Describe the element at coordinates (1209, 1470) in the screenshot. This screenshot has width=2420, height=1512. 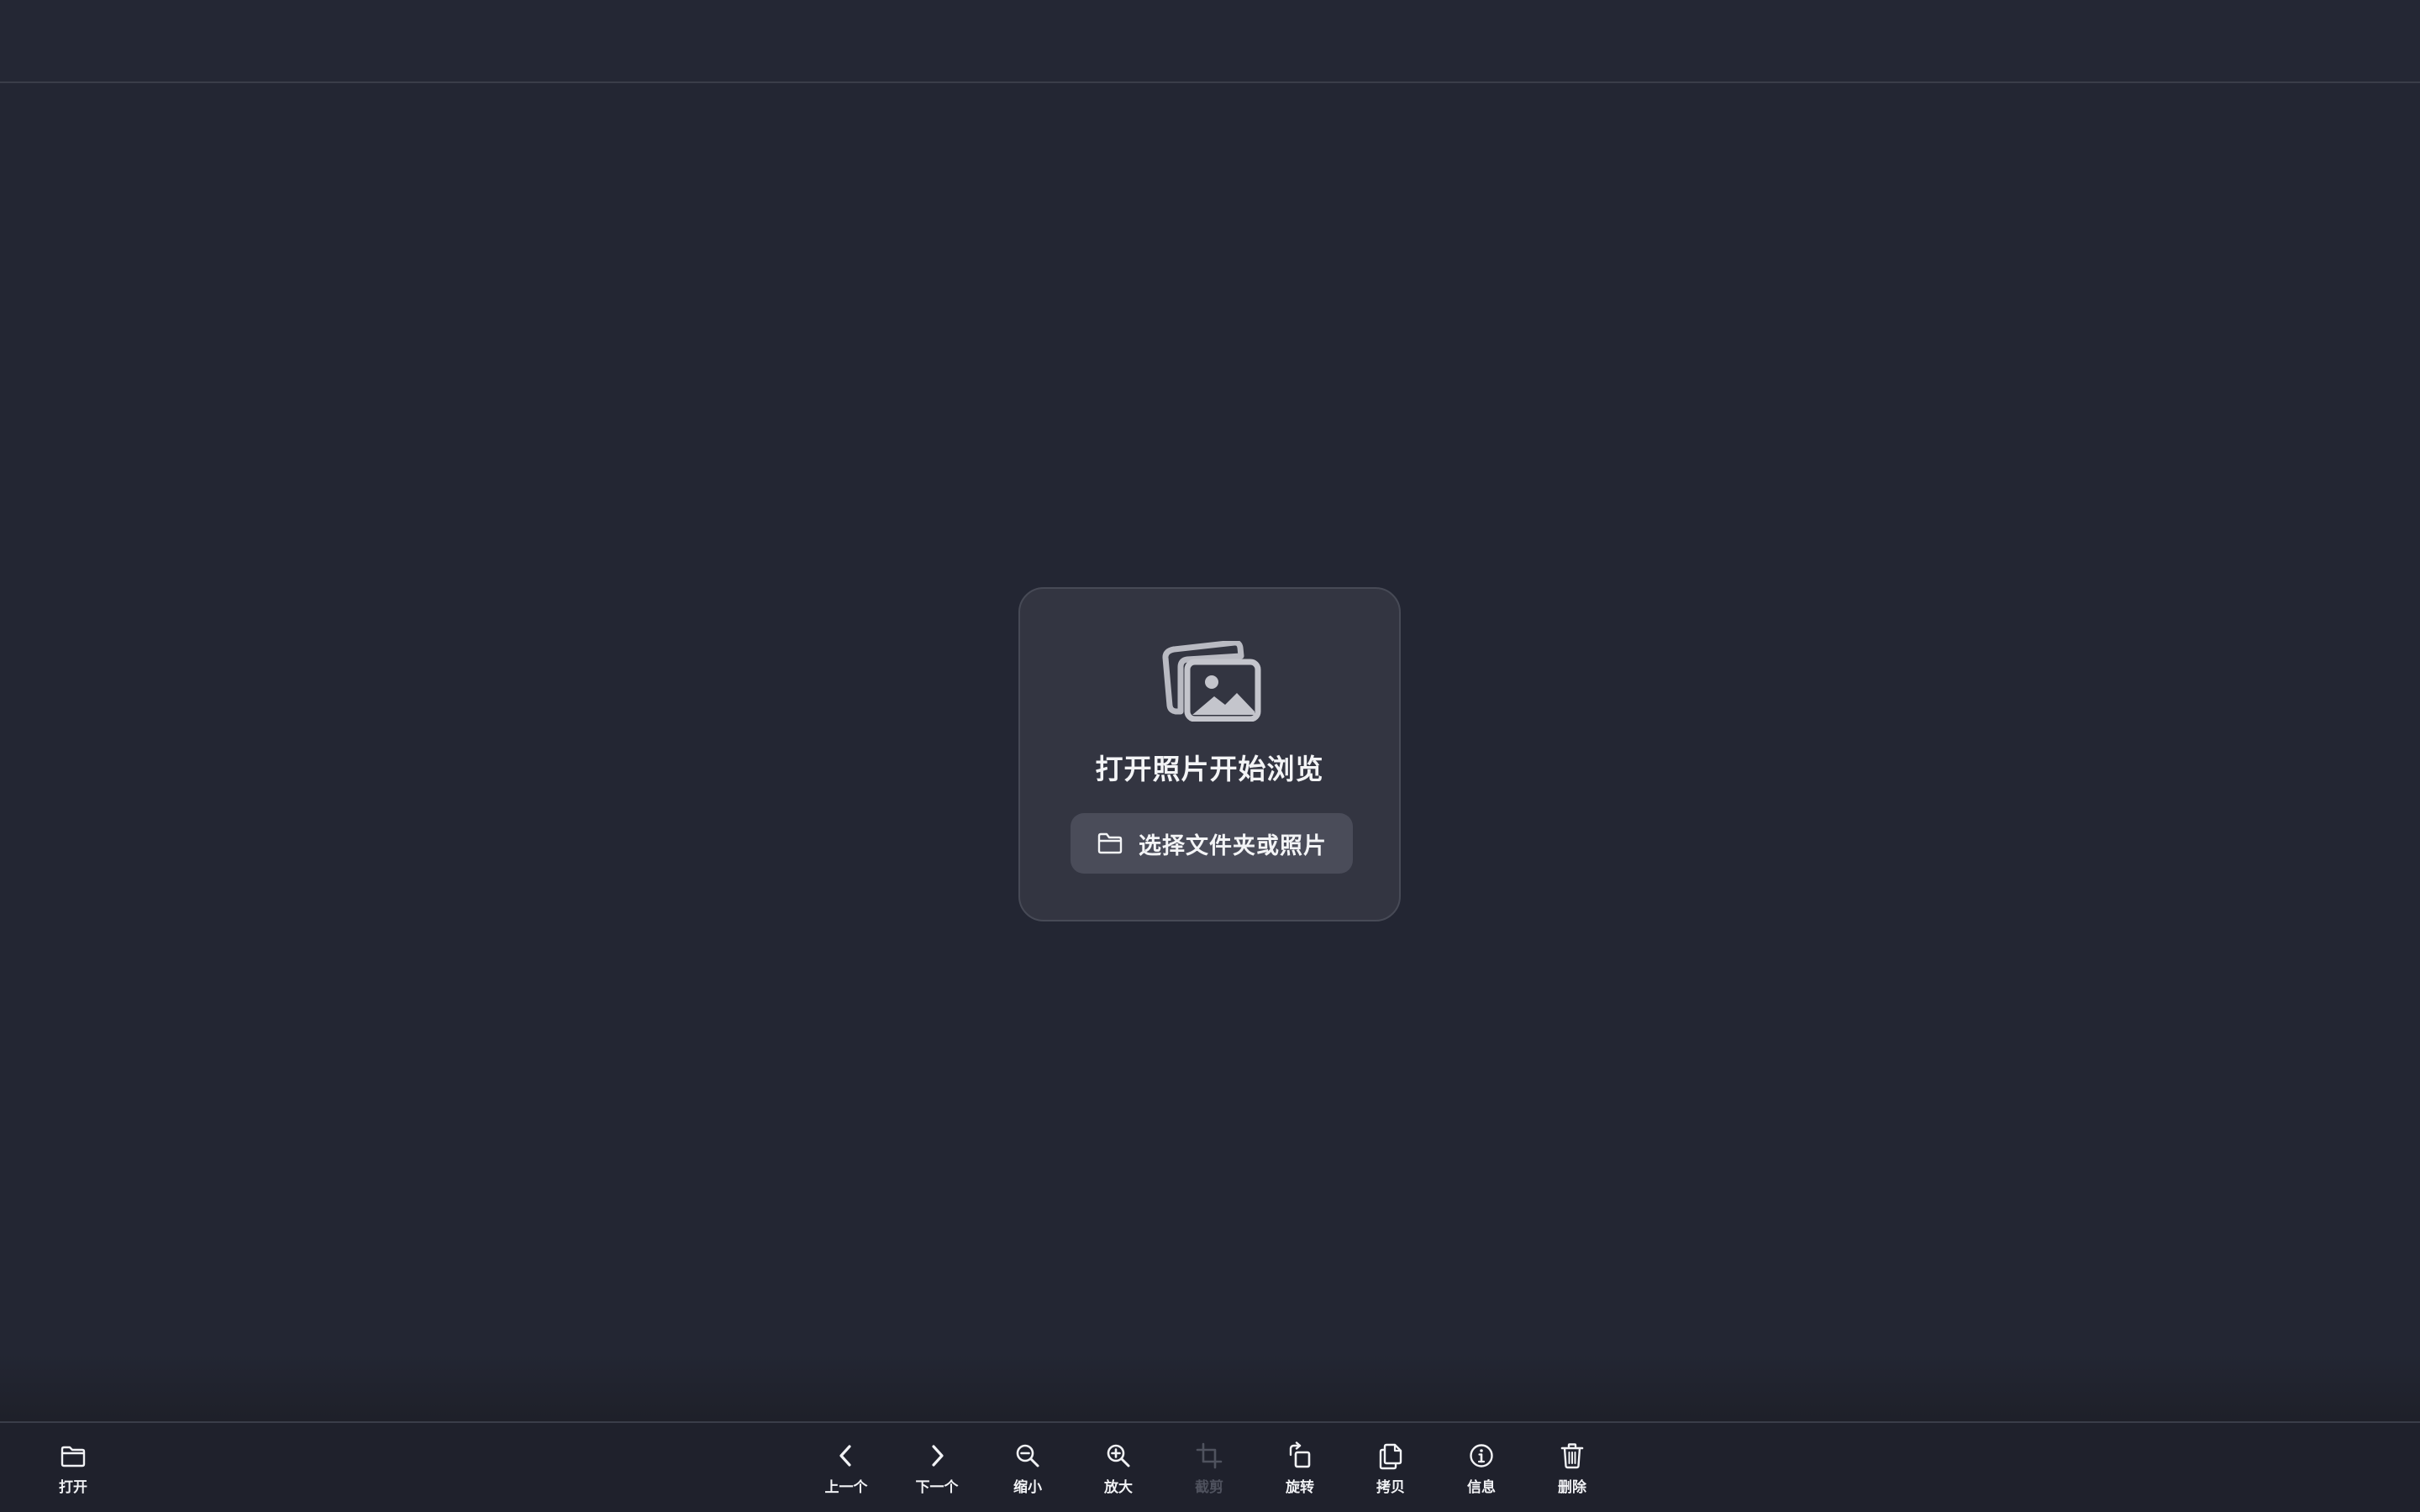
I see `crop-button: 截剪` at that location.